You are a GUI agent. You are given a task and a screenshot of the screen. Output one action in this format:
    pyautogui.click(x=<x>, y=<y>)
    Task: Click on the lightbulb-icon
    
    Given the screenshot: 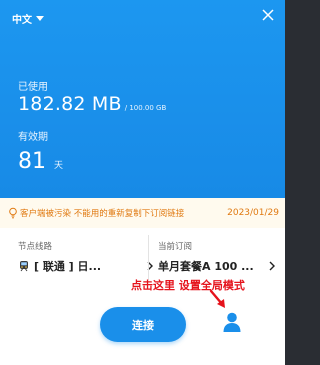 What is the action you would take?
    pyautogui.click(x=13, y=213)
    